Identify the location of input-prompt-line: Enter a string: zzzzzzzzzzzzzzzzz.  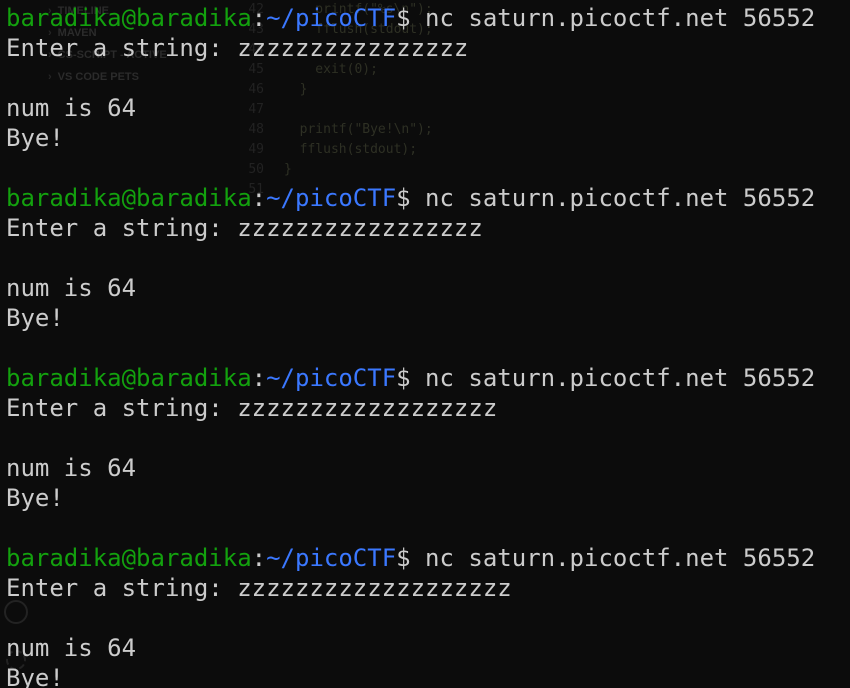
(410, 228).